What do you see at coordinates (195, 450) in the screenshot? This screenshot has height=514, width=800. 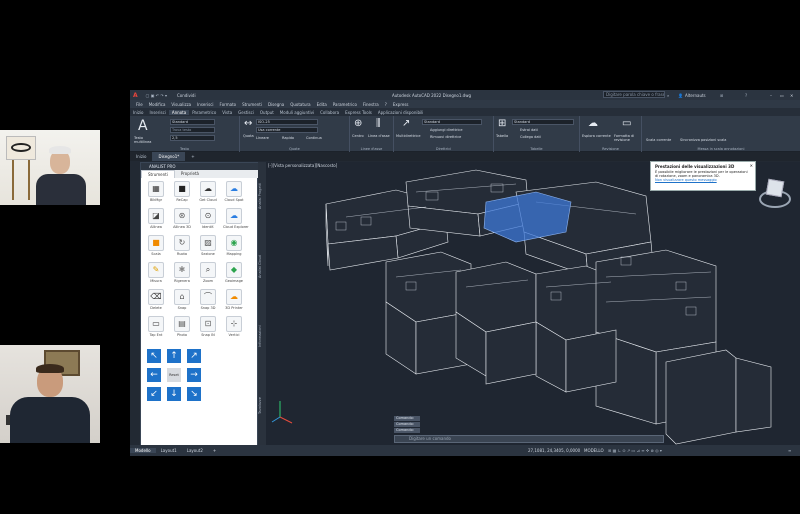 I see `layout-tab: Layout2` at bounding box center [195, 450].